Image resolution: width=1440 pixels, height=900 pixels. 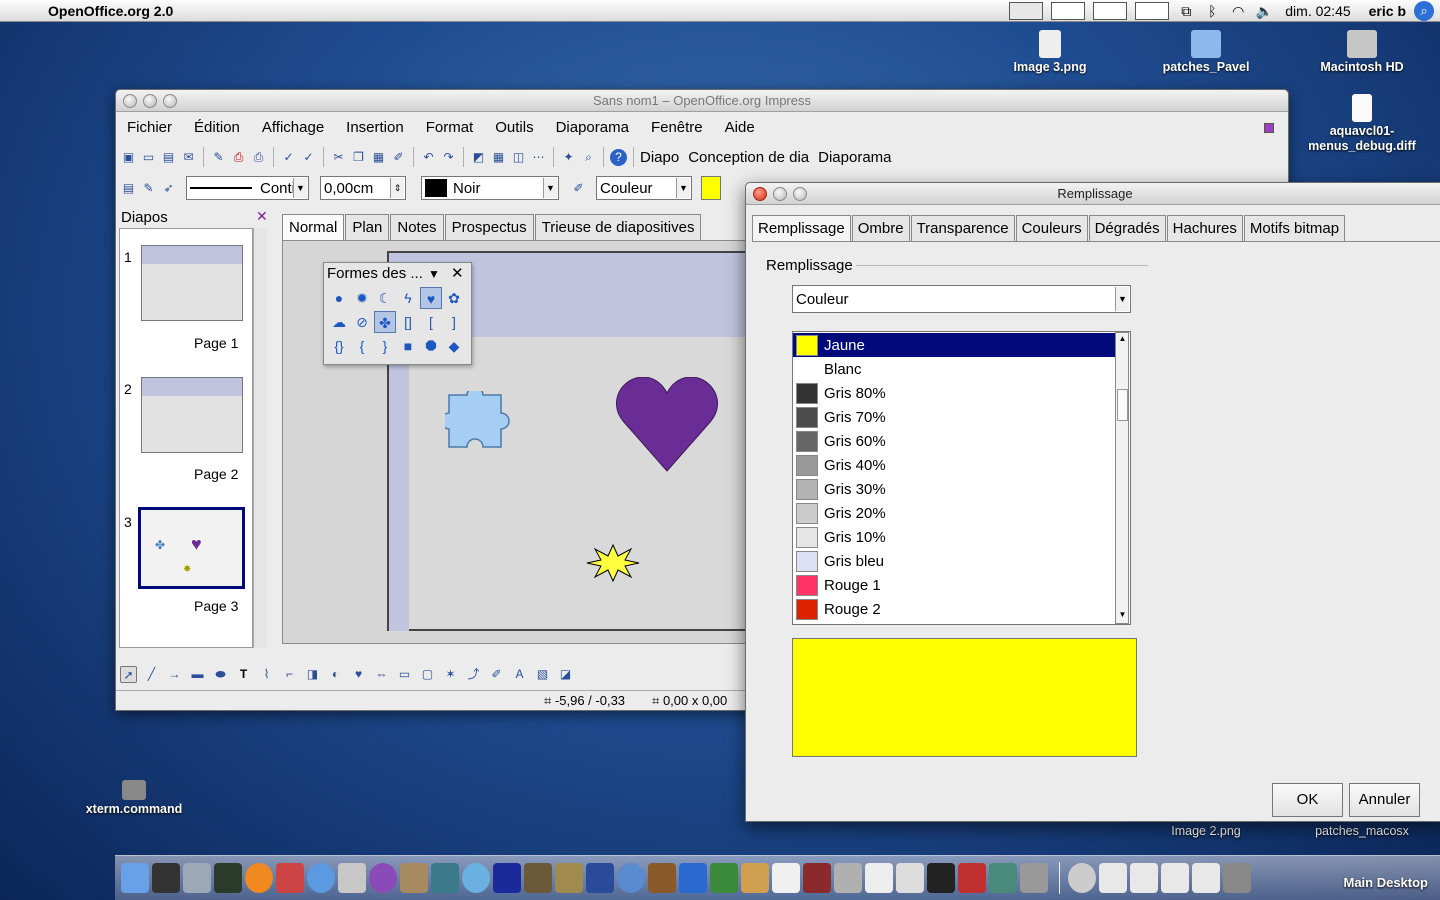 I want to click on grid-icon: ⋯, so click(x=538, y=157).